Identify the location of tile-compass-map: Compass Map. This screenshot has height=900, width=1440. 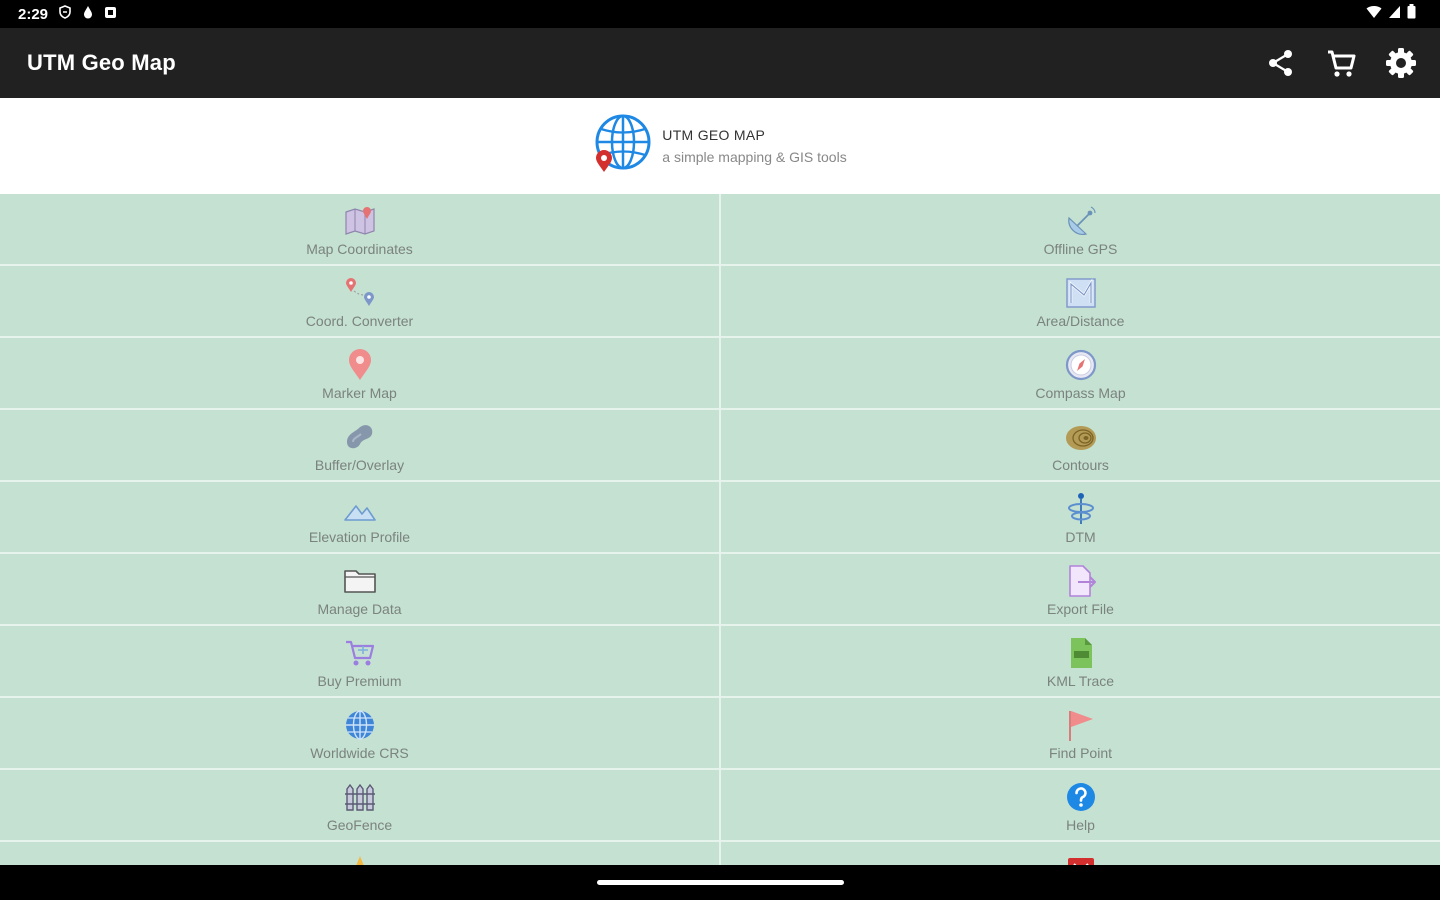
(1080, 374).